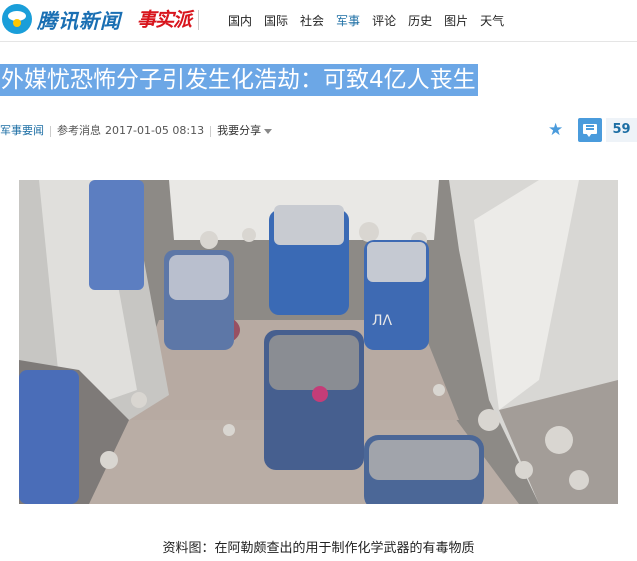 The width and height of the screenshot is (637, 561). I want to click on nav-item-military: 军事, so click(348, 20).